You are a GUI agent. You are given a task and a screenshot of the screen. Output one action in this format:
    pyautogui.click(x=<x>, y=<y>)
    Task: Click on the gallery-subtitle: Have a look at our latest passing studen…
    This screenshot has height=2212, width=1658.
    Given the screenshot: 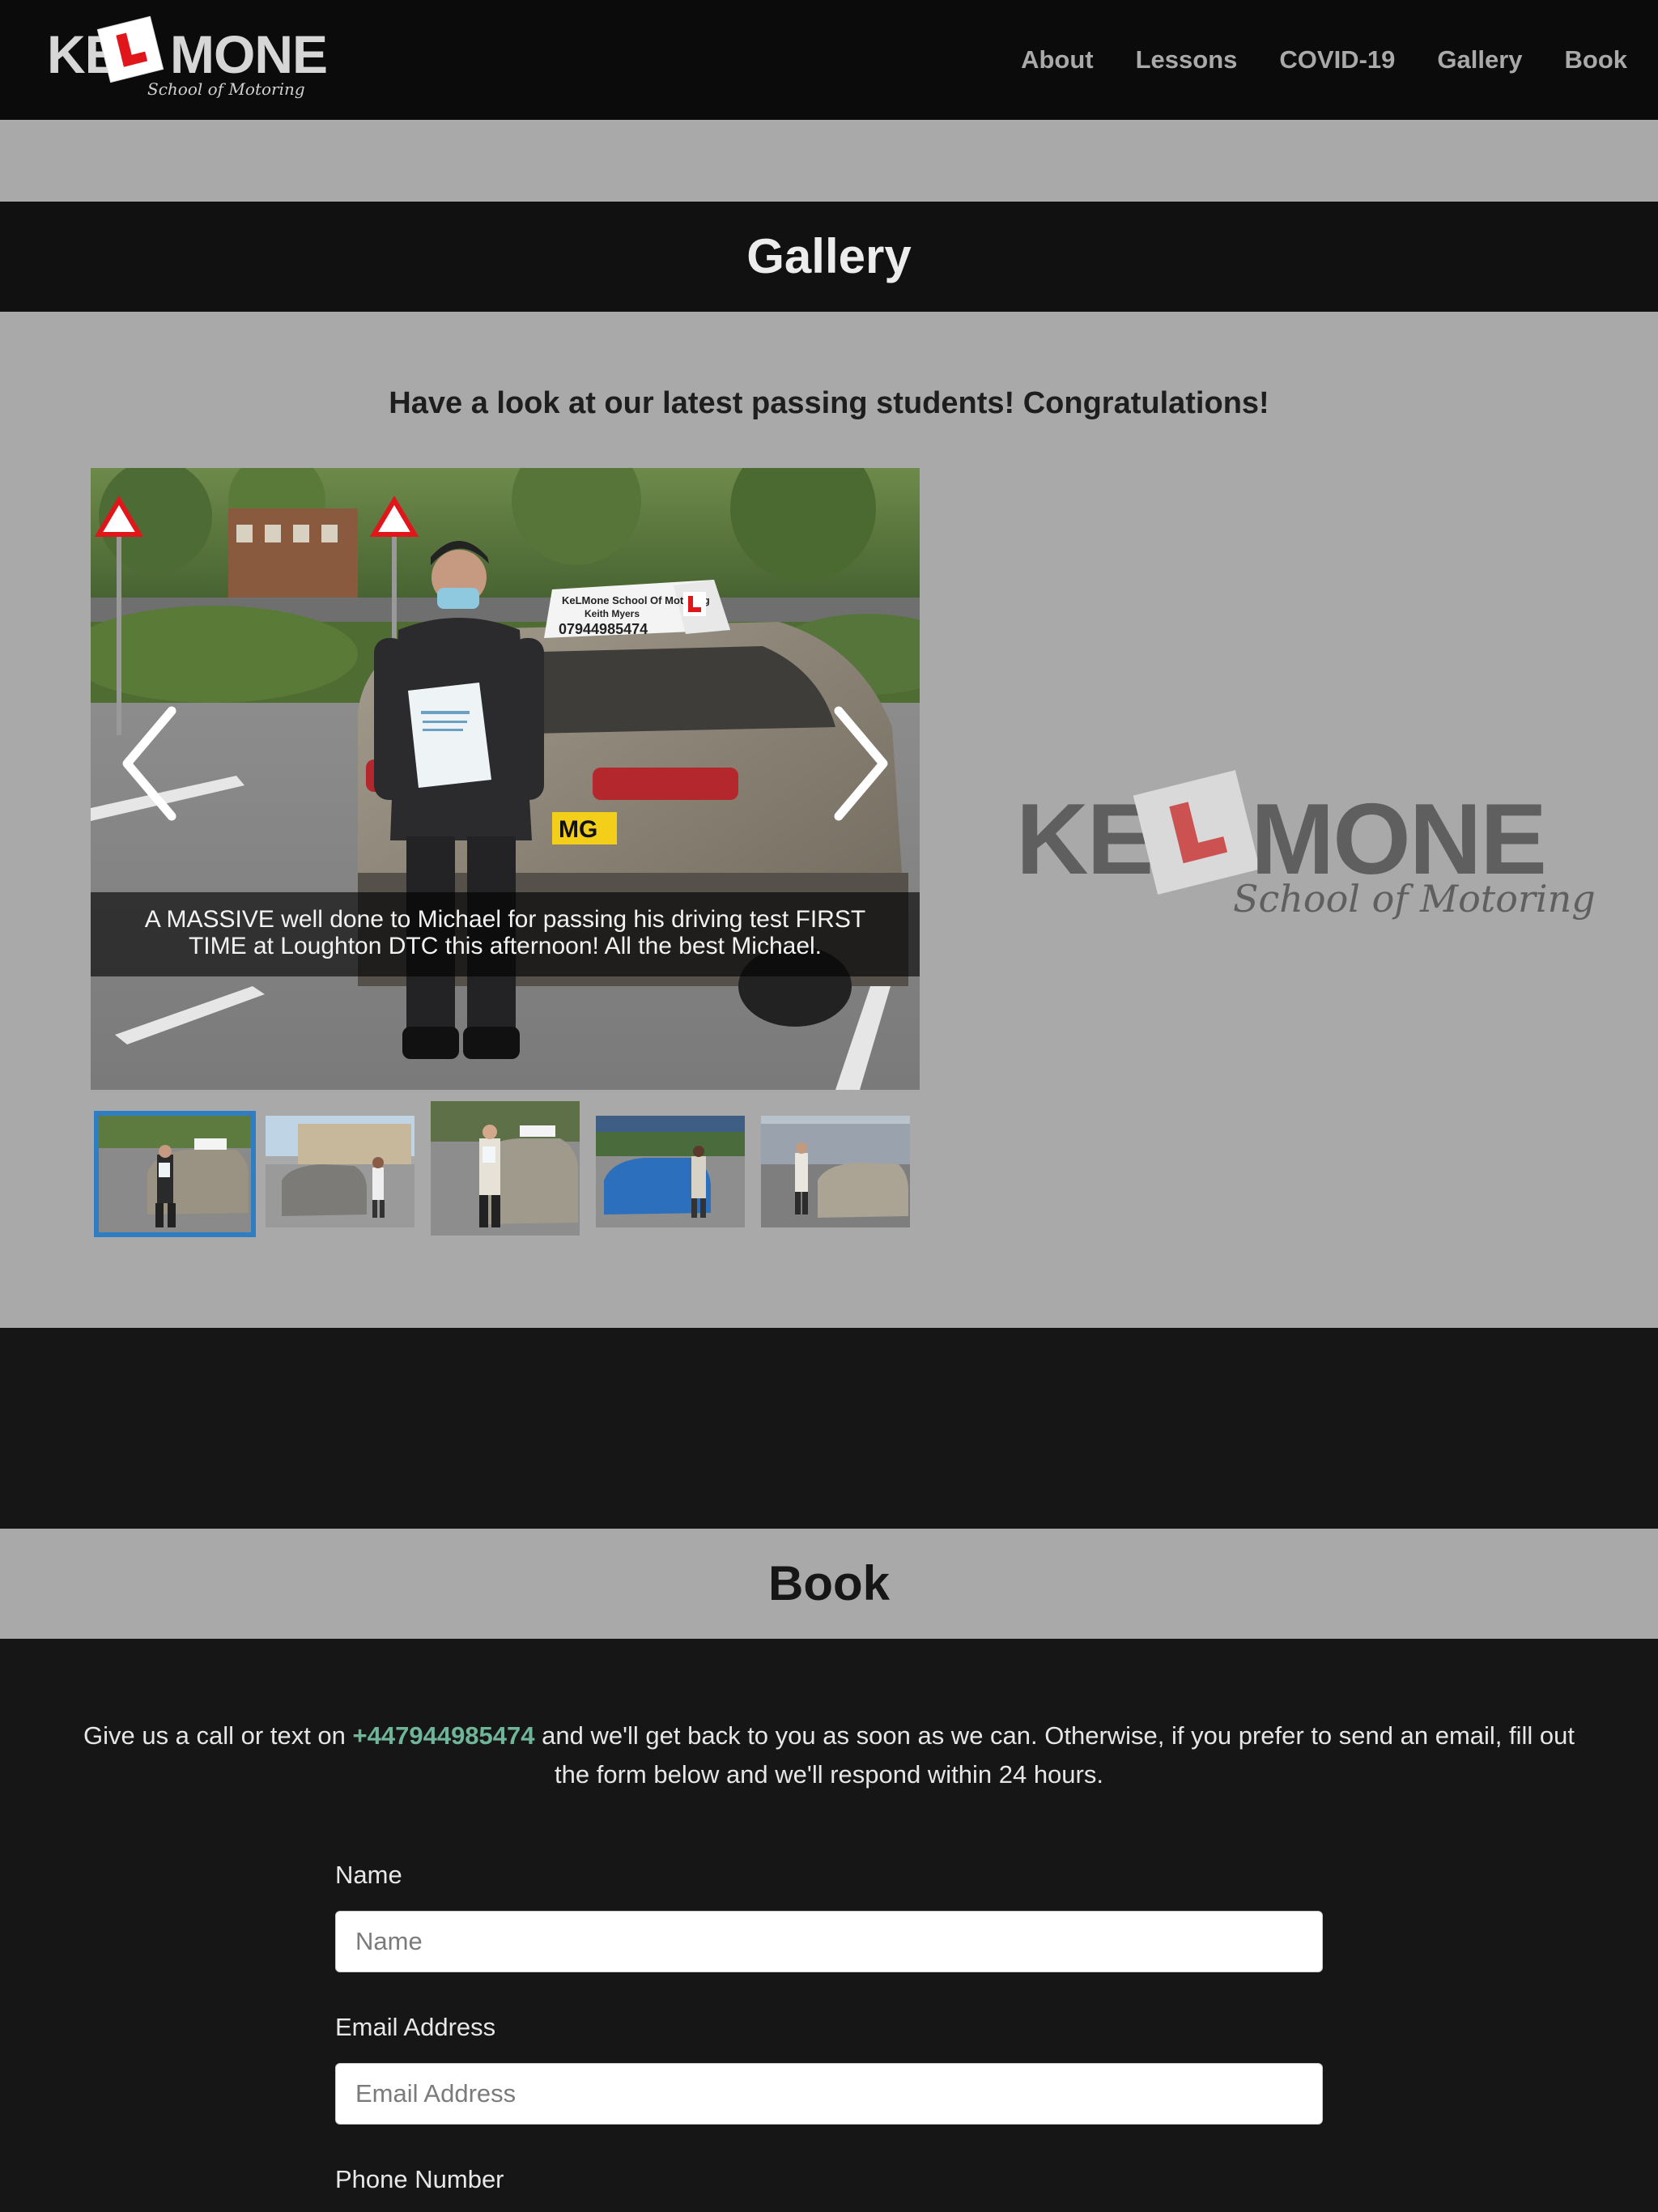 What is the action you would take?
    pyautogui.click(x=829, y=403)
    